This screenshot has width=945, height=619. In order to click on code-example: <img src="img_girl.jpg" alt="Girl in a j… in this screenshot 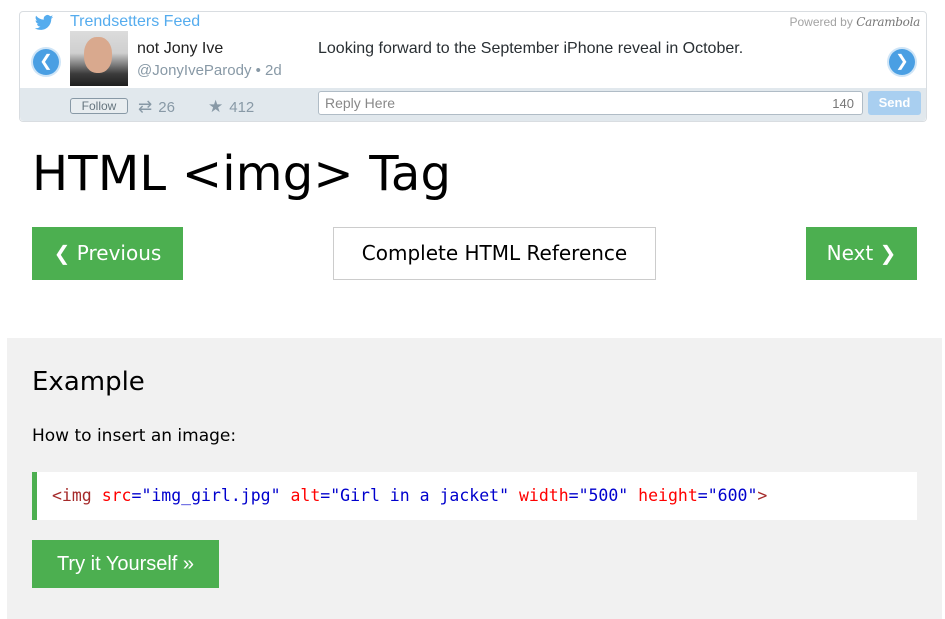, I will do `click(474, 496)`.